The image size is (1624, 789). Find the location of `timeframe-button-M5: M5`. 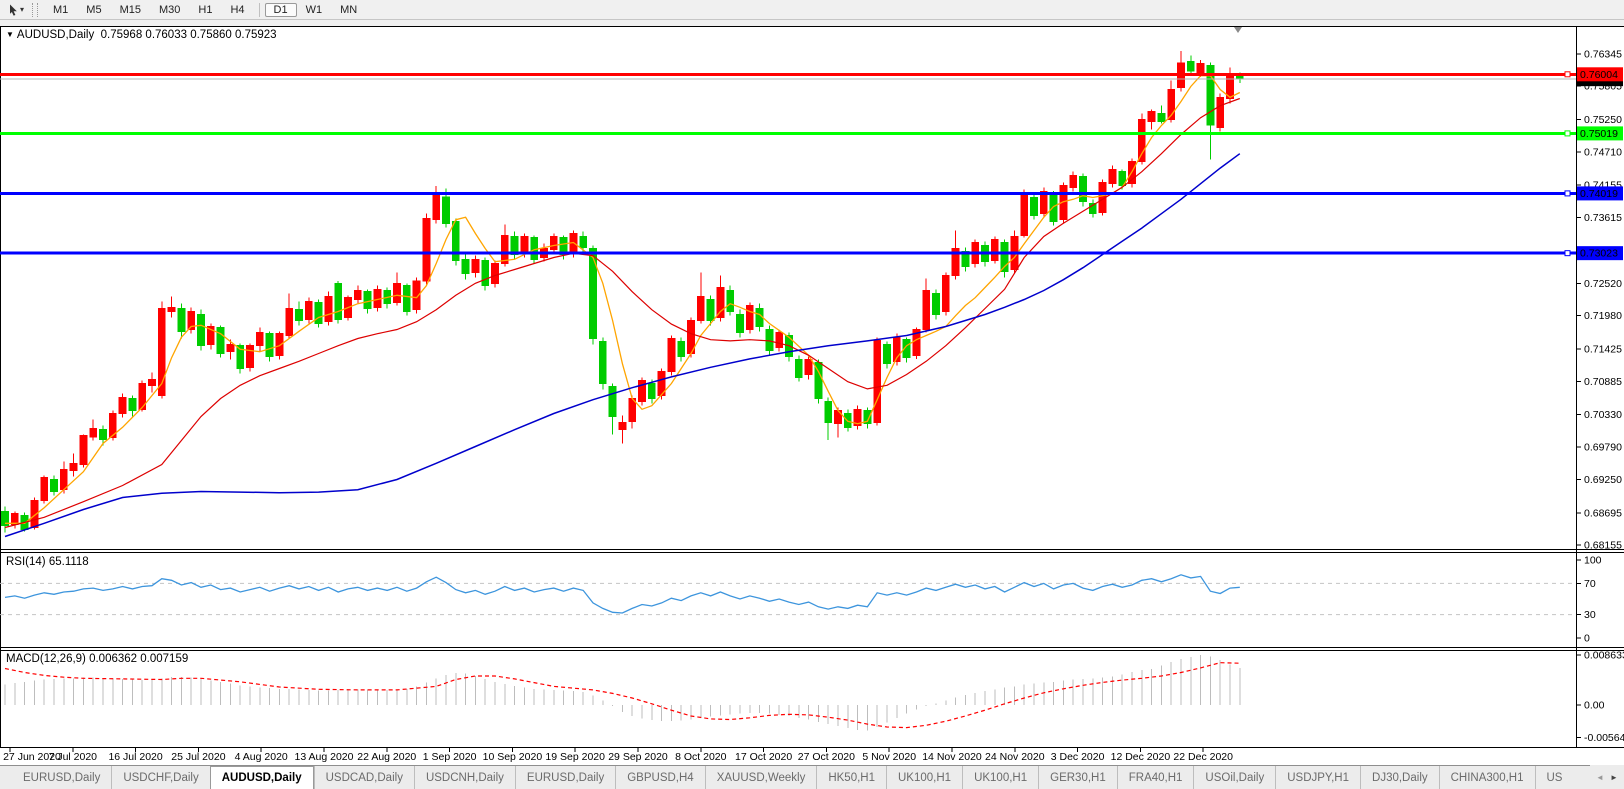

timeframe-button-M5: M5 is located at coordinates (93, 10).